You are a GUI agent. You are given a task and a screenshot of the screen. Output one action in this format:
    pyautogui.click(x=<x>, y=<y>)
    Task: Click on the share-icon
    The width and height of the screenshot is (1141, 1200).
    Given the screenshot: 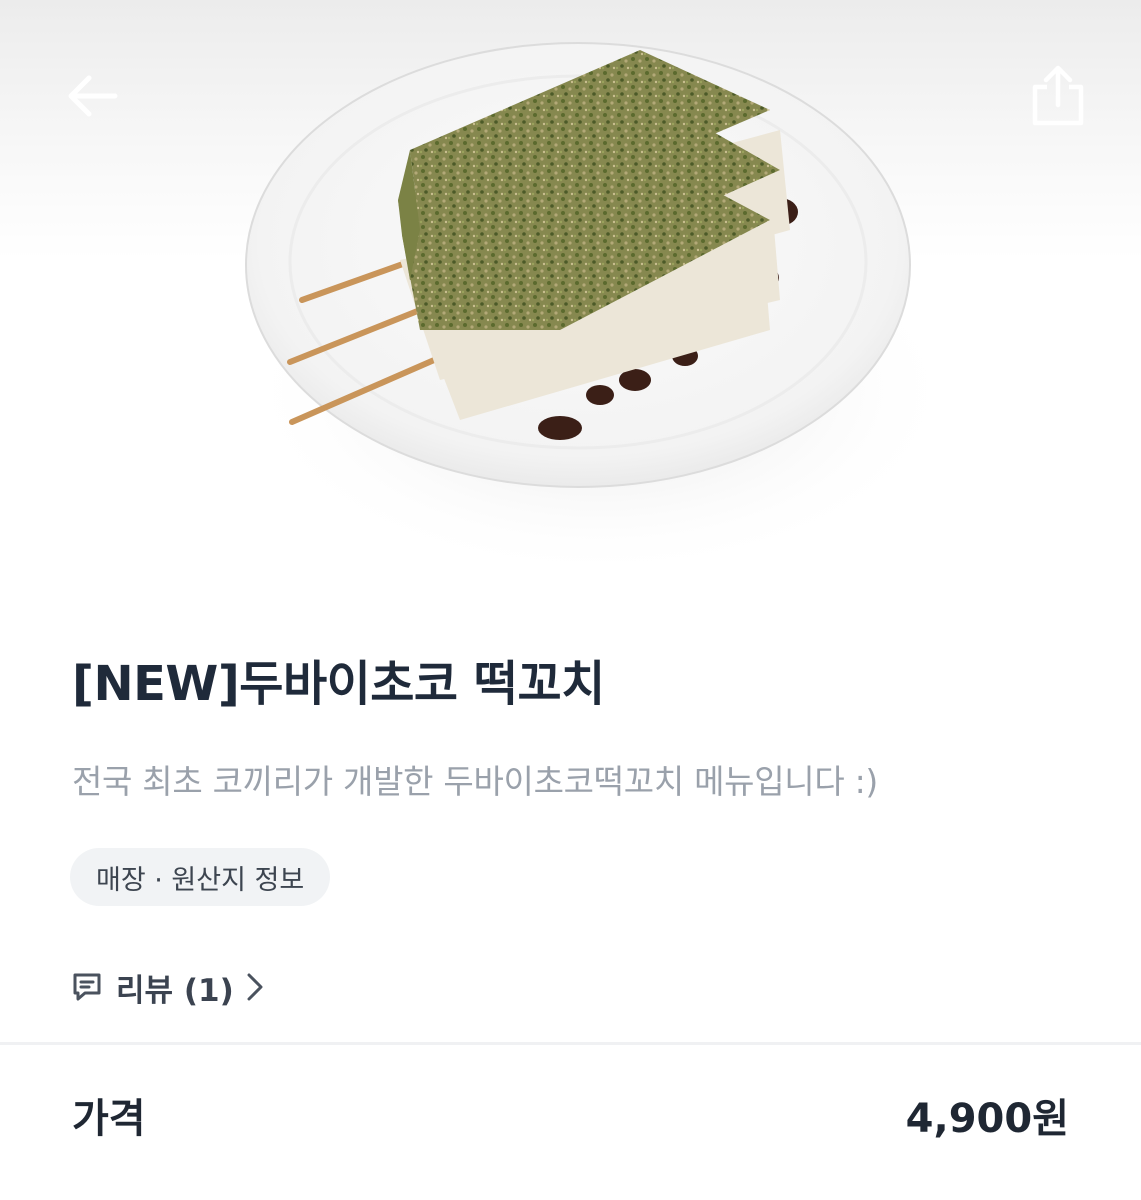 What is the action you would take?
    pyautogui.click(x=1058, y=95)
    